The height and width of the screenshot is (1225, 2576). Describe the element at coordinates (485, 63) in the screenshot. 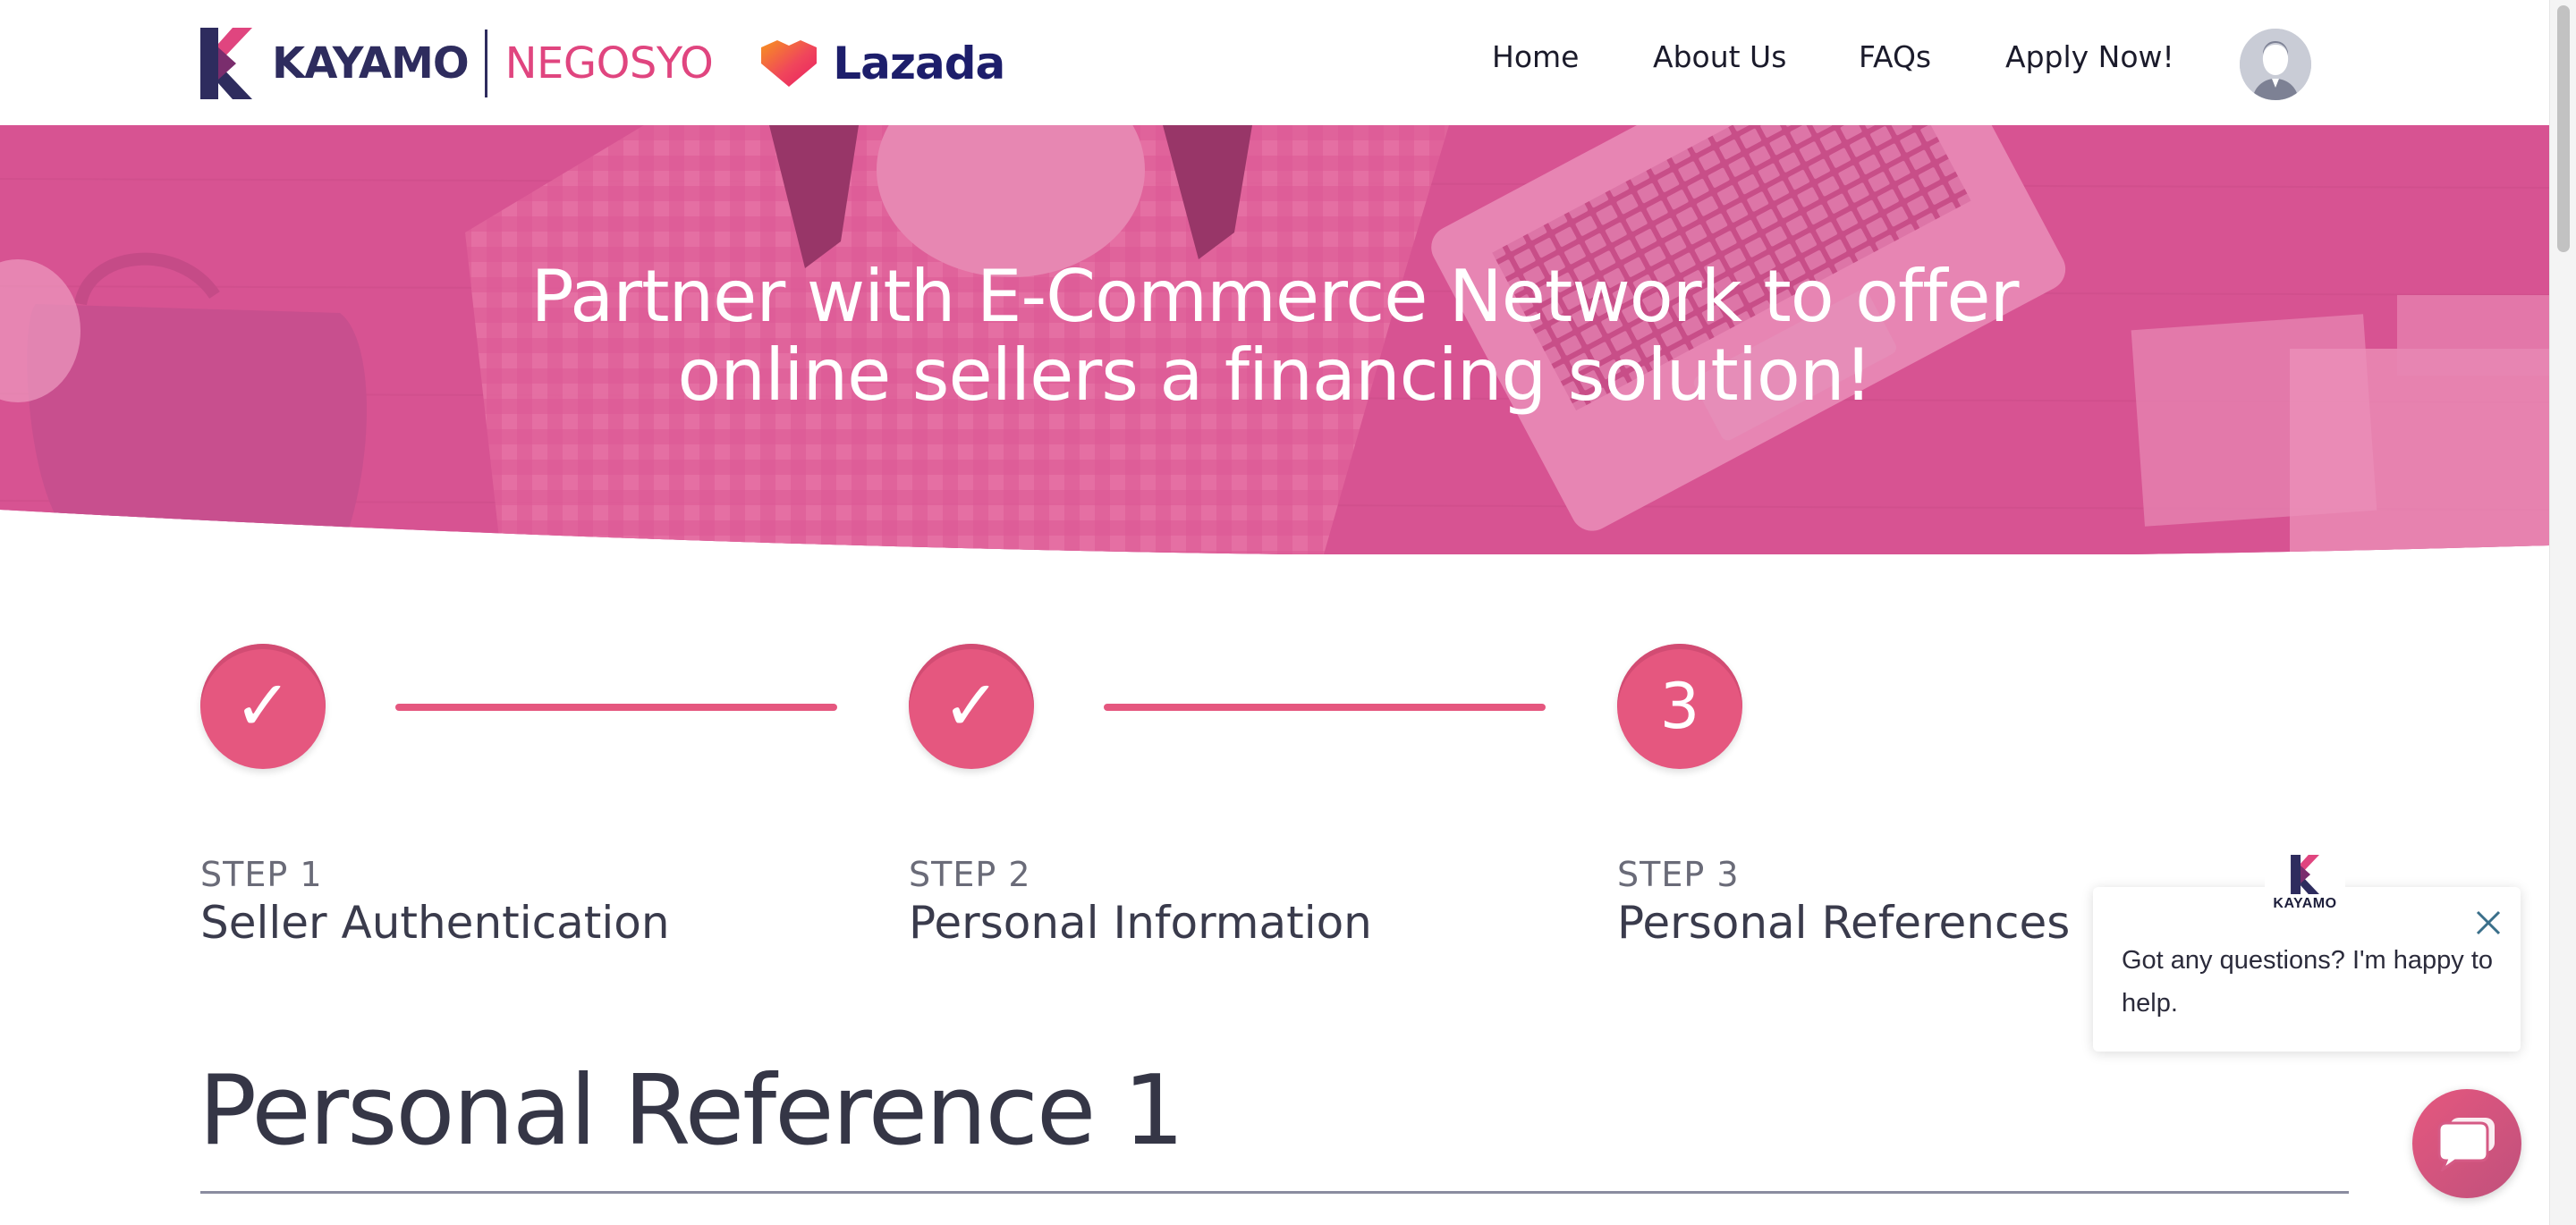

I see `brand-divider` at that location.